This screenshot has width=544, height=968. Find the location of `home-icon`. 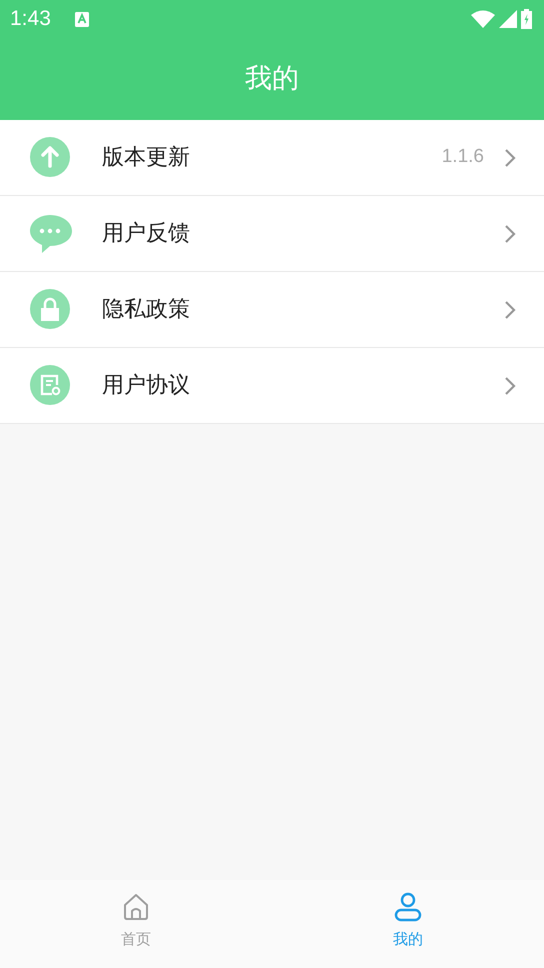

home-icon is located at coordinates (136, 907).